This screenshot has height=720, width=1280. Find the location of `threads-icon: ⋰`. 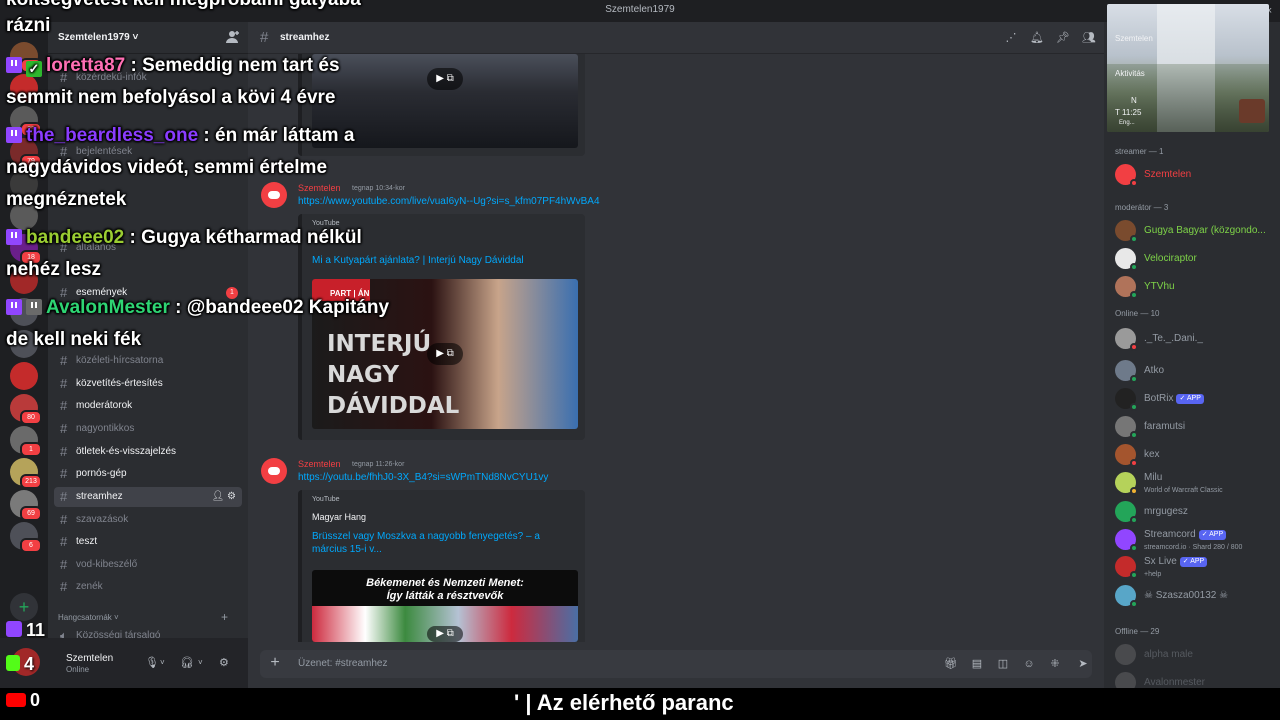

threads-icon: ⋰ is located at coordinates (1011, 38).